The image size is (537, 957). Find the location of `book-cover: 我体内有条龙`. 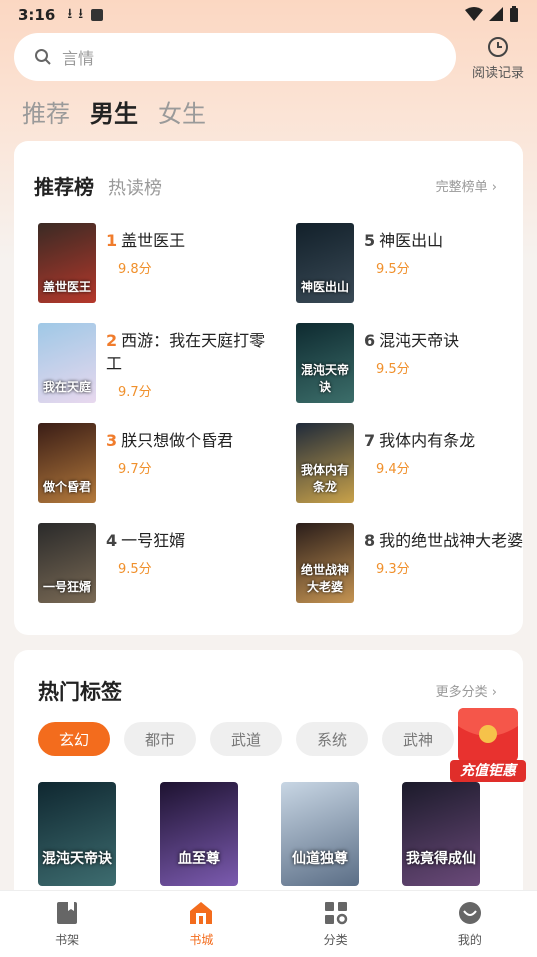

book-cover: 我体内有条龙 is located at coordinates (325, 463).